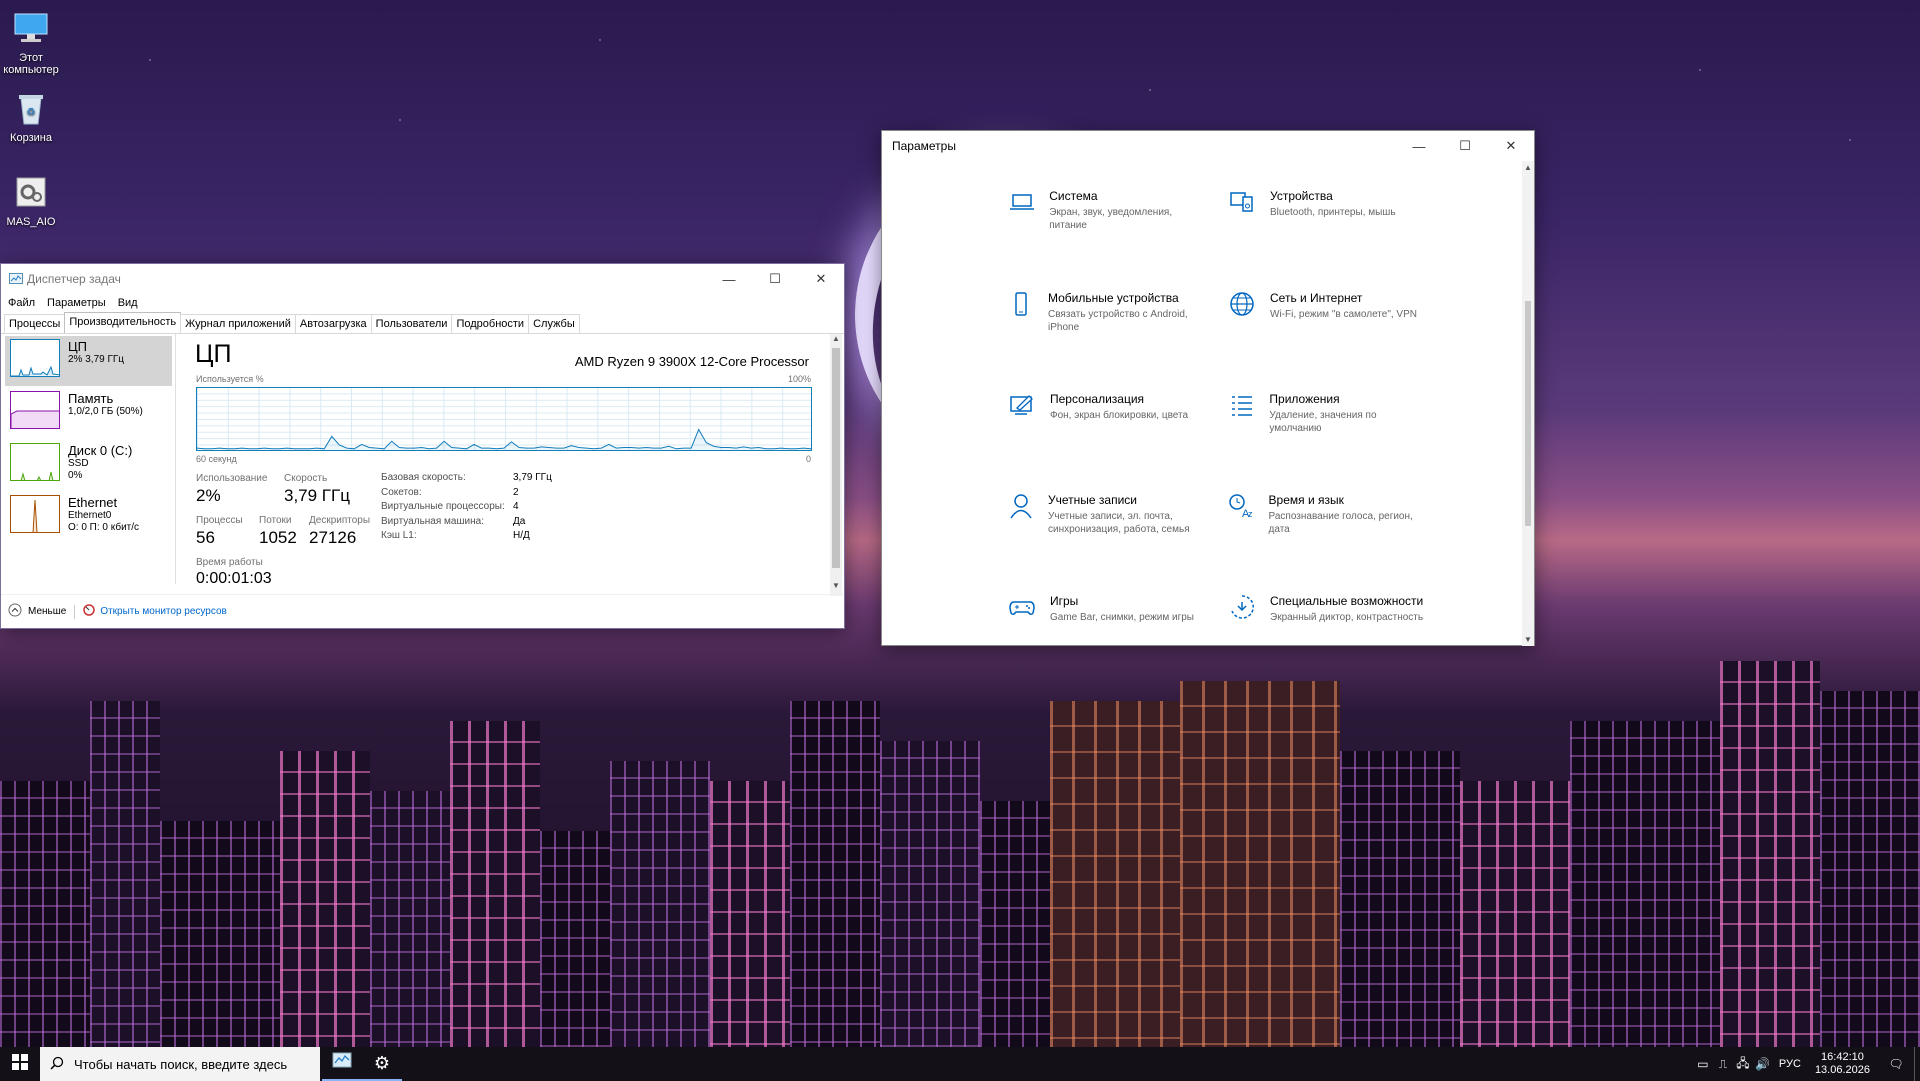 The height and width of the screenshot is (1081, 1920). I want to click on computer-icon, so click(31, 28).